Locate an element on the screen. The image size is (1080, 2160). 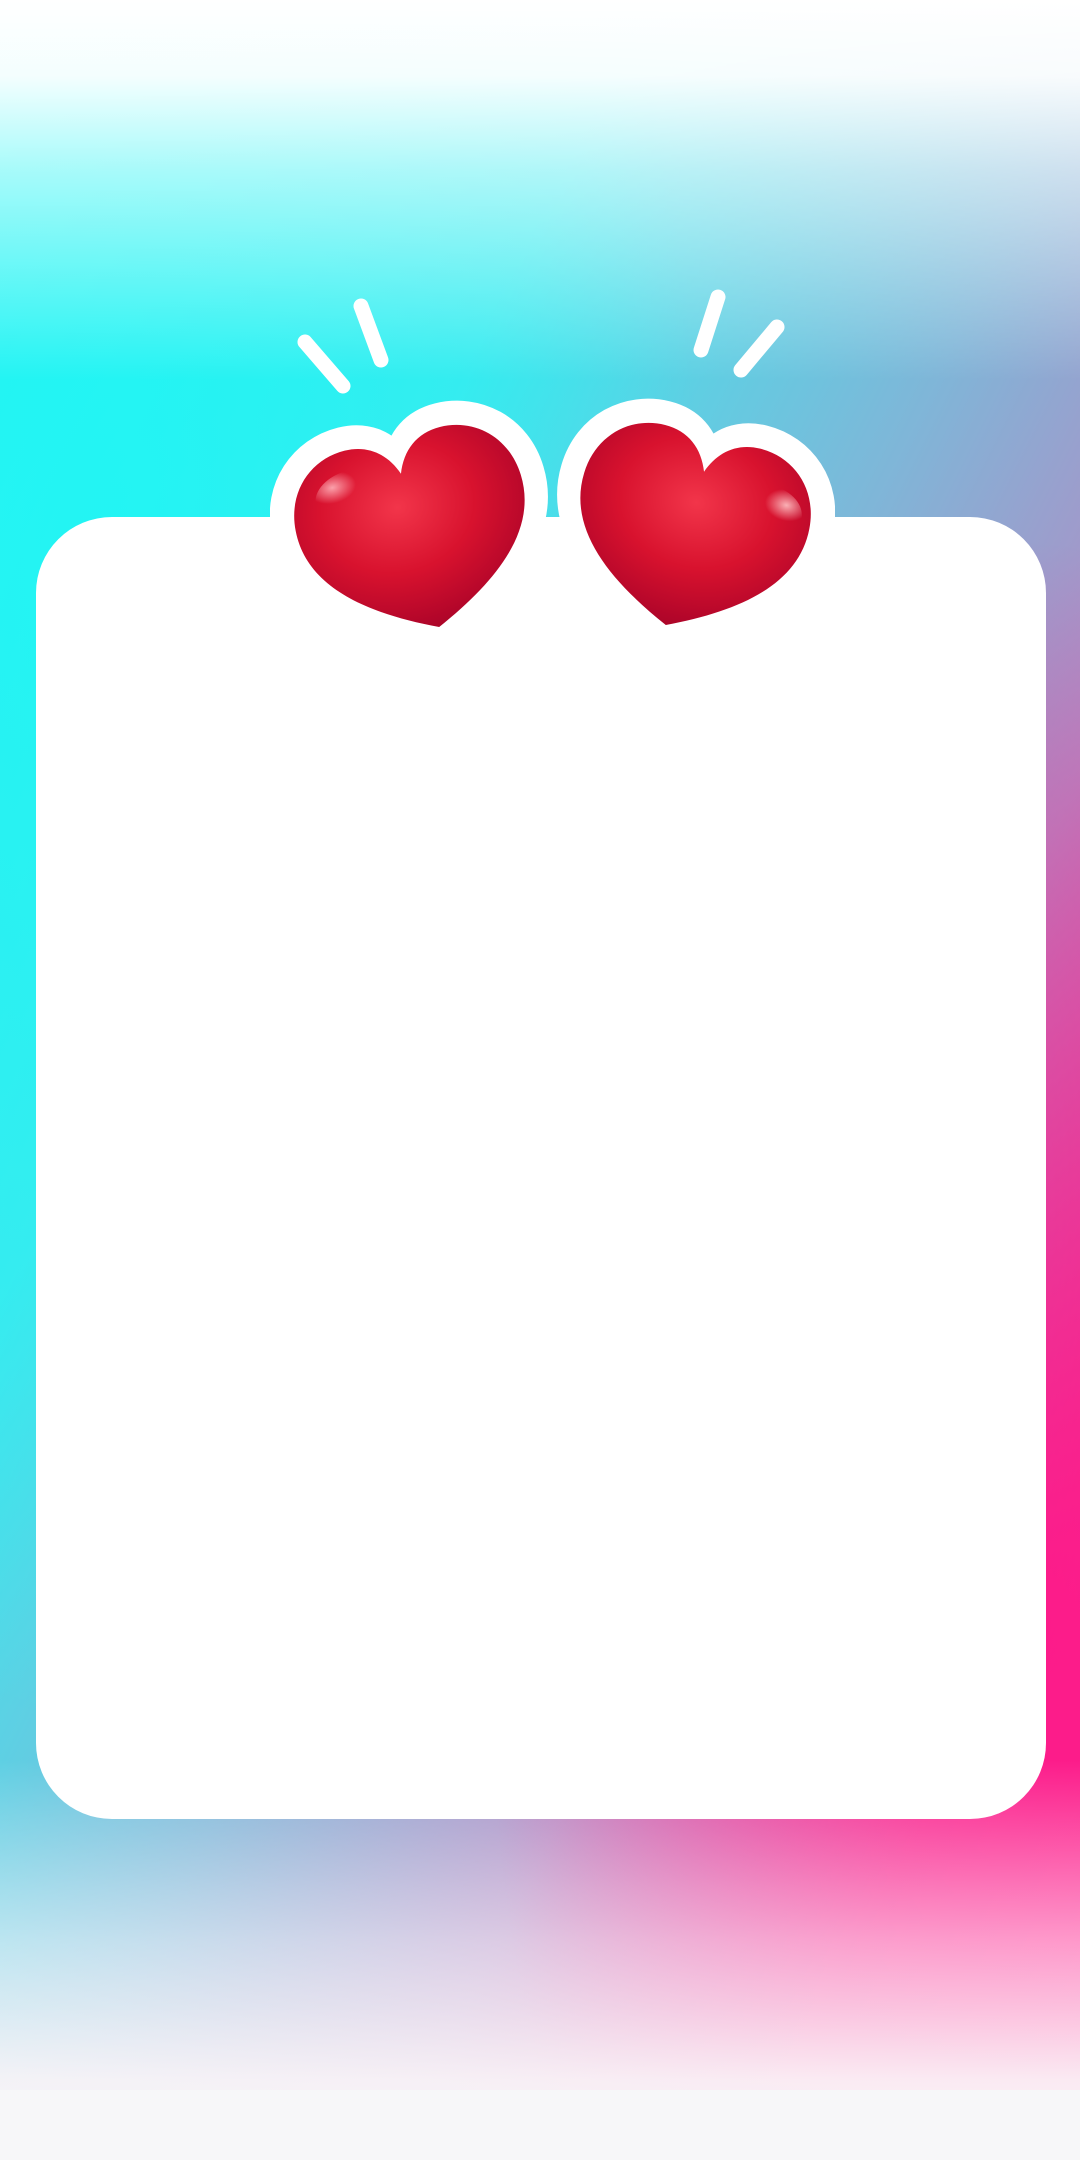
bottom-strip is located at coordinates (540, 2125).